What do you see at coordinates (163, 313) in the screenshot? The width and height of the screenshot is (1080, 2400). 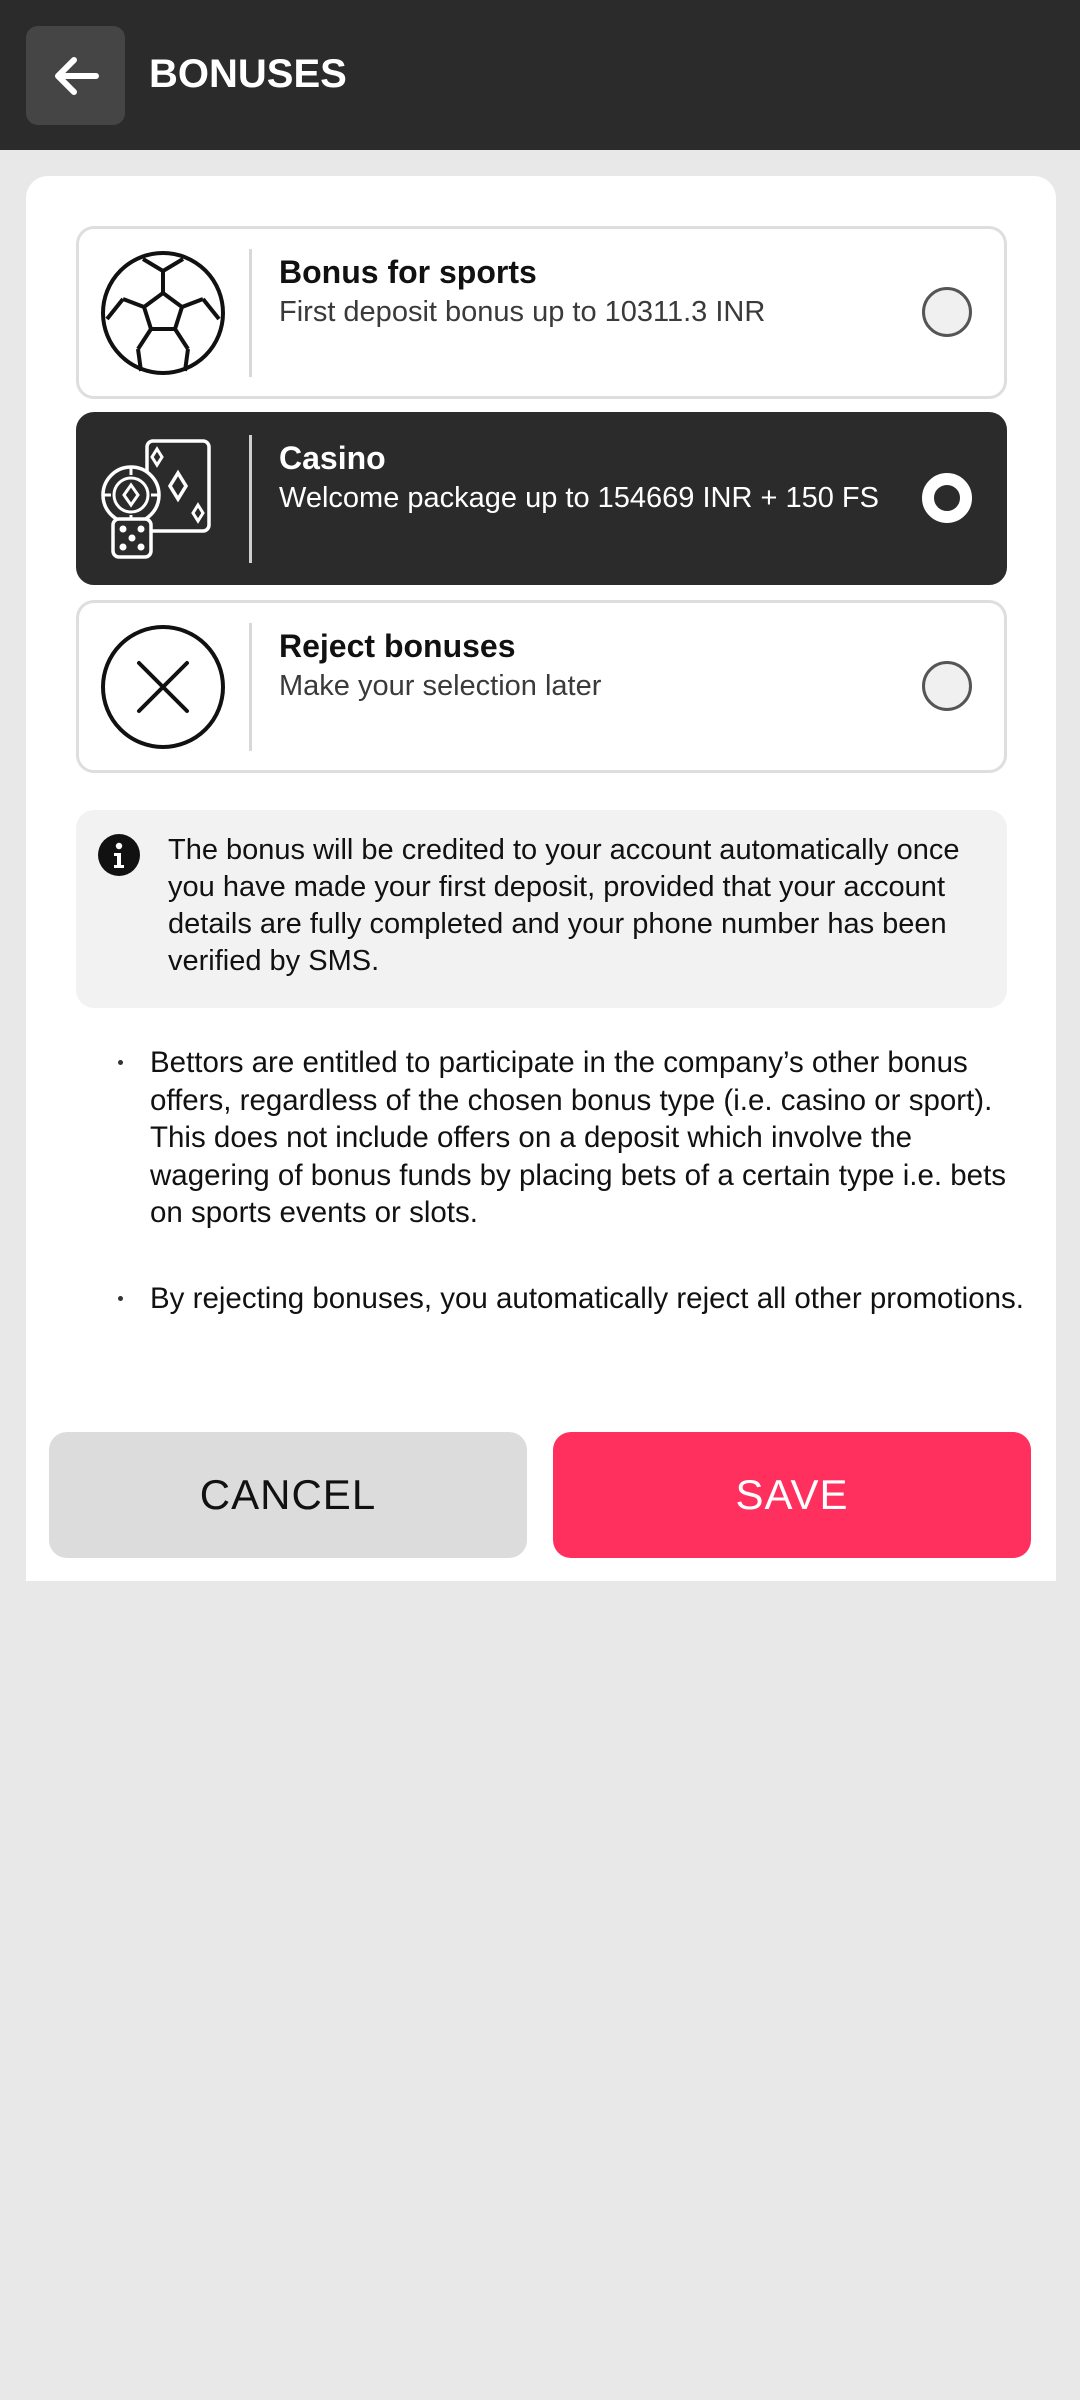 I see `soccer-ball-icon` at bounding box center [163, 313].